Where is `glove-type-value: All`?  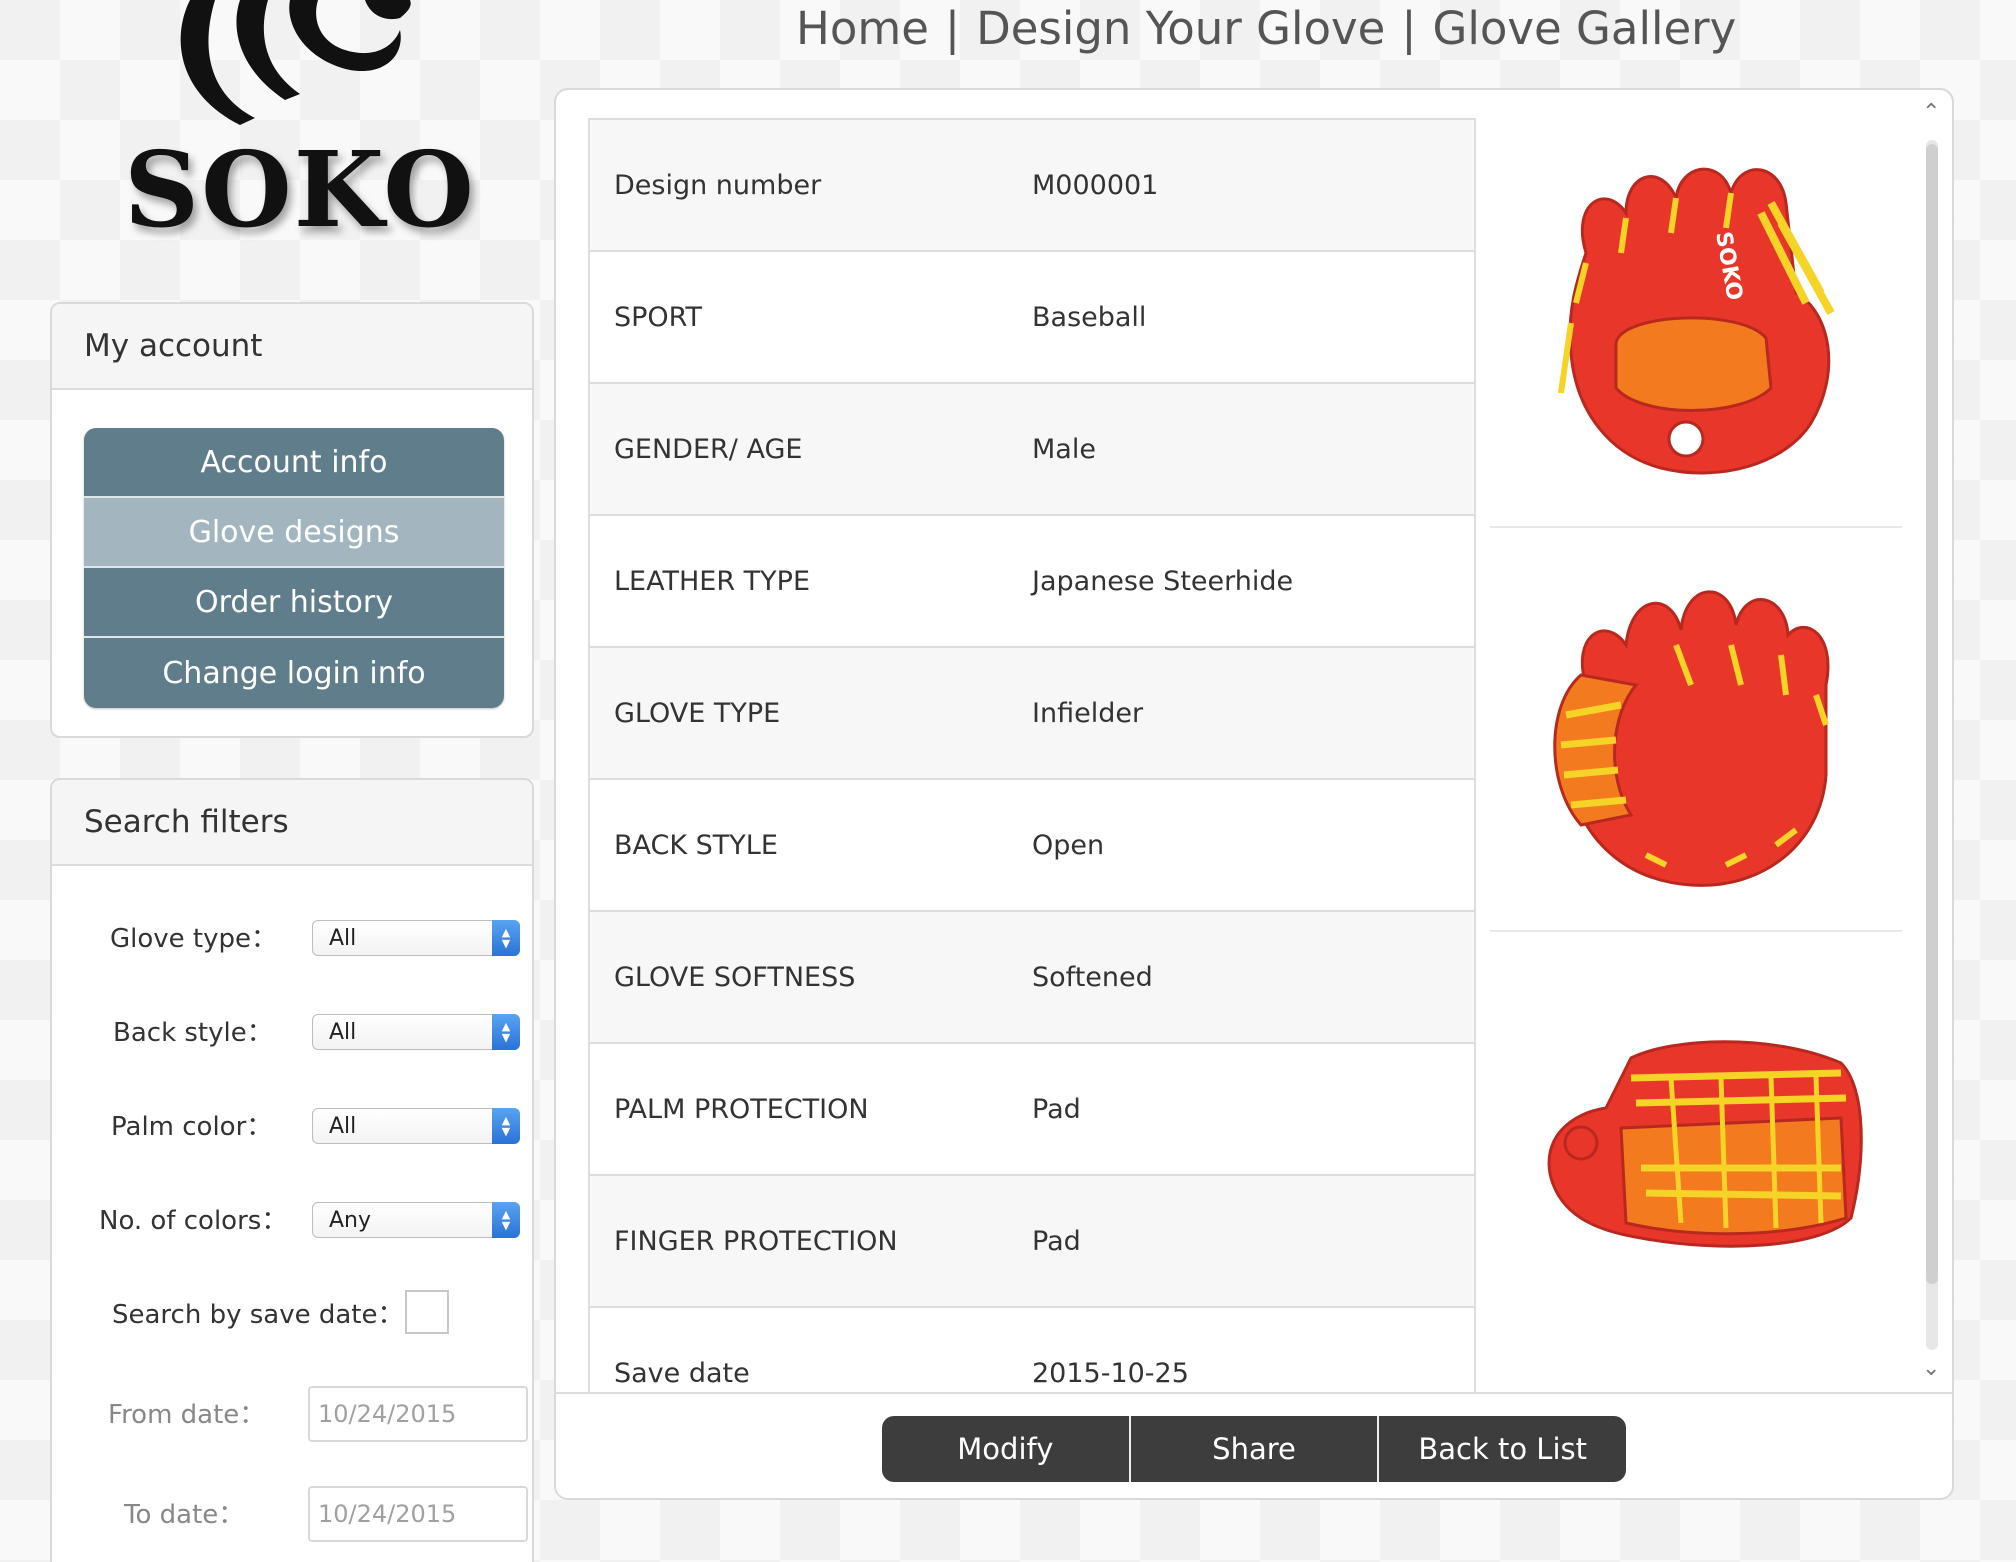
glove-type-value: All is located at coordinates (343, 938).